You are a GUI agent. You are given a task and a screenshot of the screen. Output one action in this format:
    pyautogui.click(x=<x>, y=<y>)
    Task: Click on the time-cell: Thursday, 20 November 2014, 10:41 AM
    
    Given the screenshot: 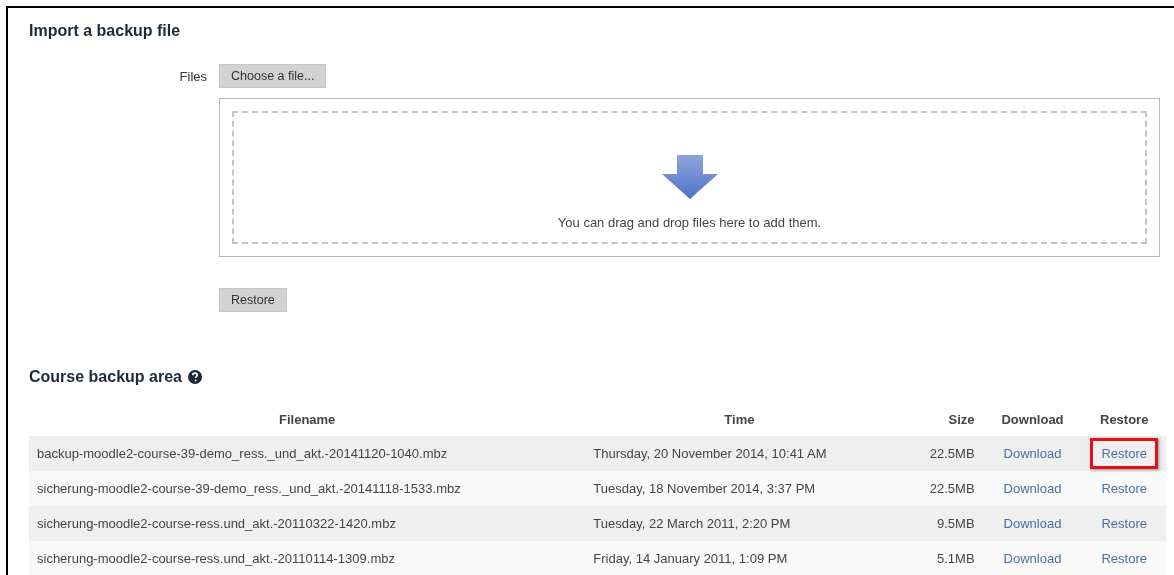 What is the action you would take?
    pyautogui.click(x=739, y=453)
    